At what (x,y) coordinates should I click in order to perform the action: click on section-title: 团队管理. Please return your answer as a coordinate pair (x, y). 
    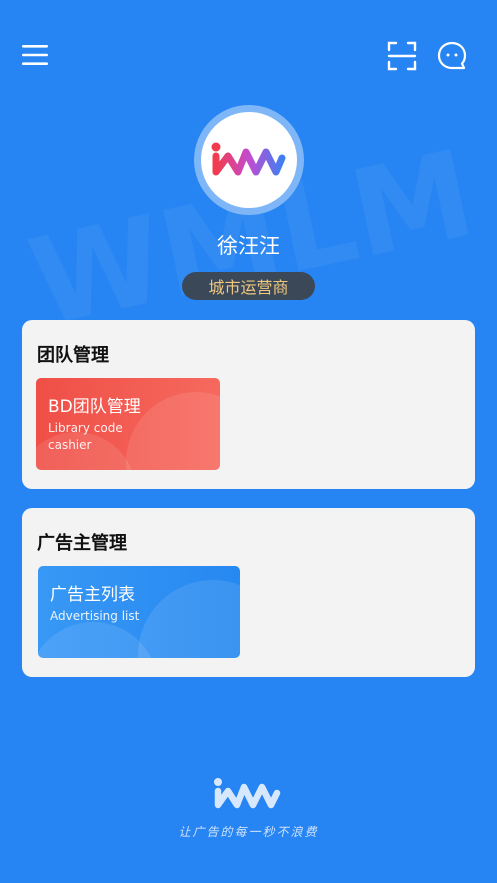
    Looking at the image, I should click on (73, 355).